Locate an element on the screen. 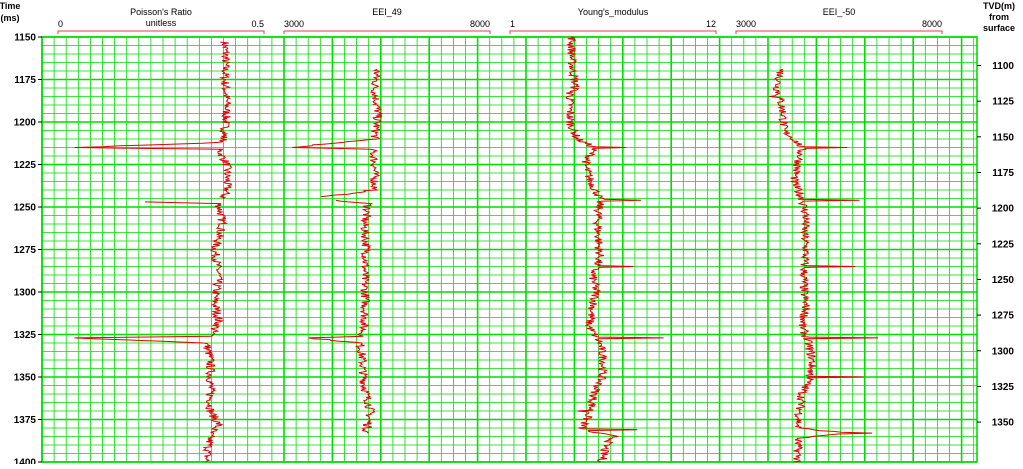 The image size is (1023, 469). left-axis-tick-label: 1200 is located at coordinates (25, 123).